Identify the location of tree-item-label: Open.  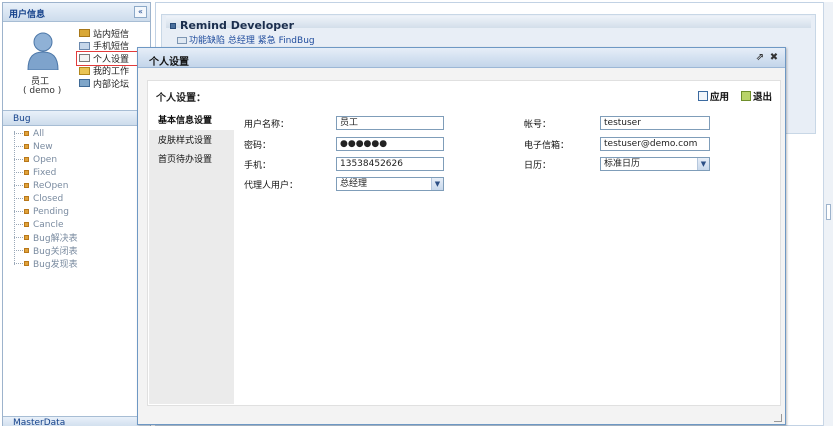
(45, 159).